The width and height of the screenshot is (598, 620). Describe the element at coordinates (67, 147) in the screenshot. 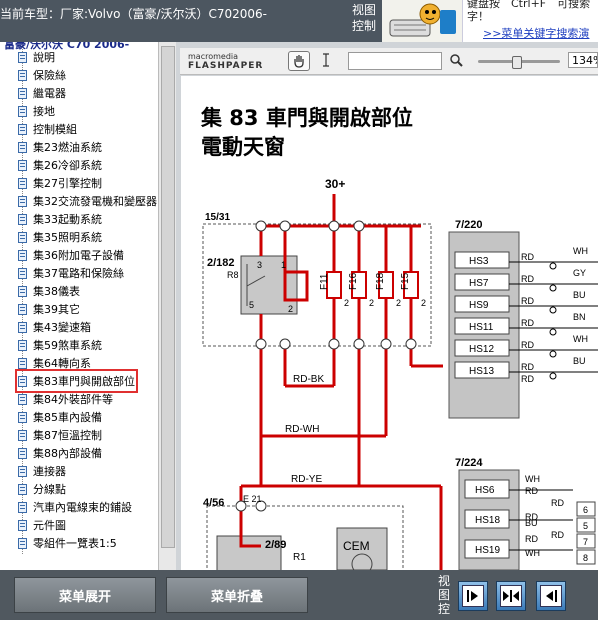

I see `tree-item-label: 集23燃油系統` at that location.